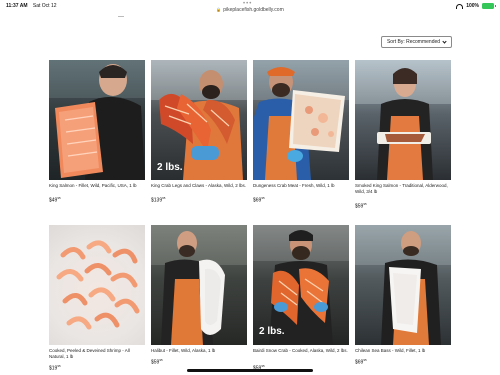 This screenshot has width=500, height=375. I want to click on status-indicators: 100%, so click(476, 6).